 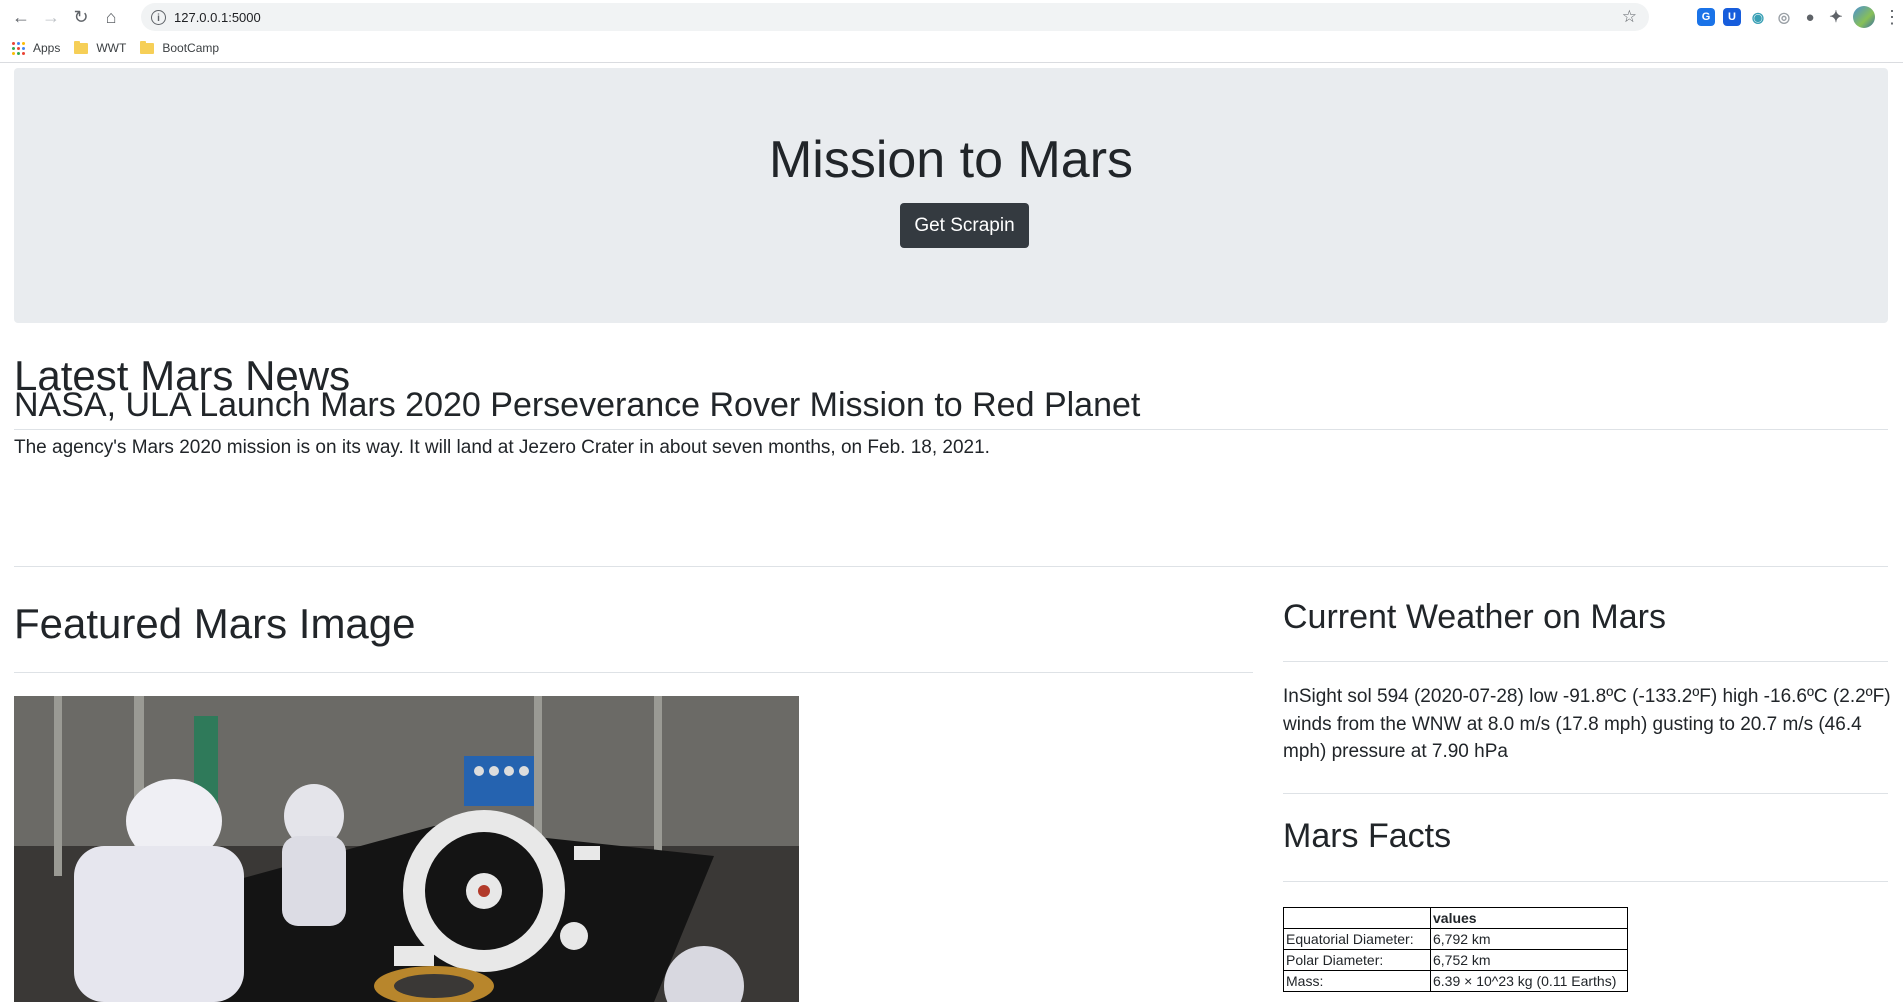 I want to click on fact-label: Polar Diameter:, so click(x=1357, y=960).